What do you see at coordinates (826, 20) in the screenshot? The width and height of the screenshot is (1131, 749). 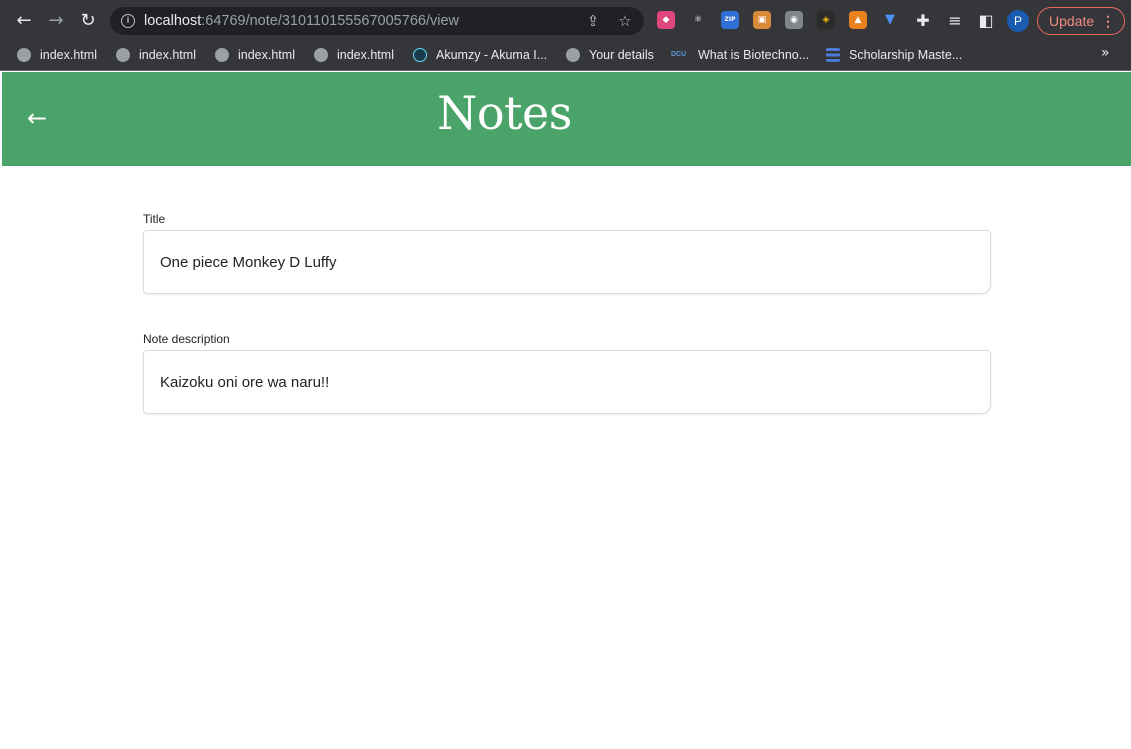 I see `cube-extension-icon: ◈` at bounding box center [826, 20].